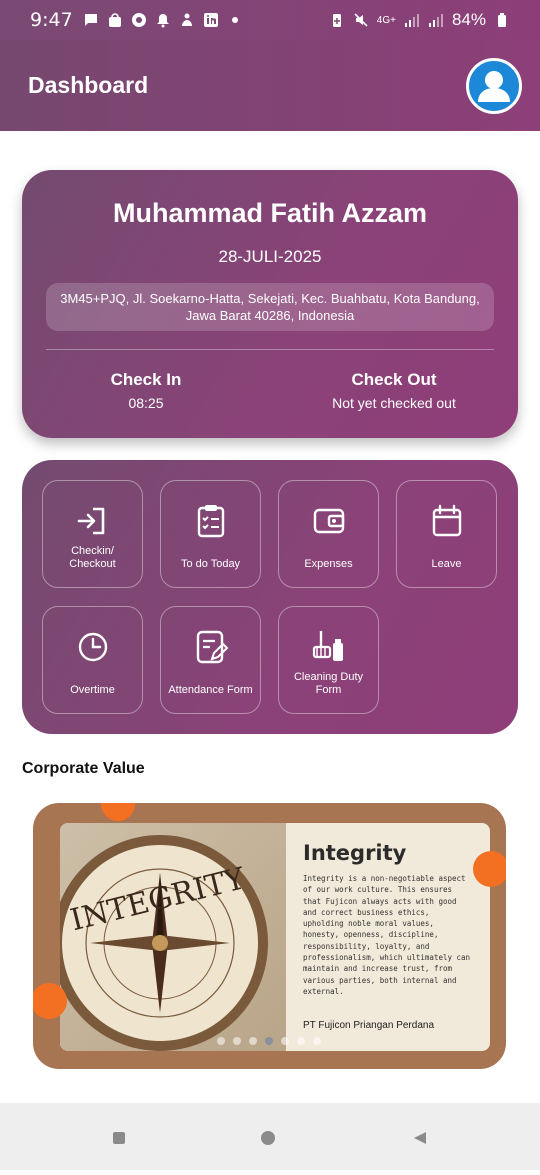  What do you see at coordinates (386, 20) in the screenshot?
I see `network-type: 4G+` at bounding box center [386, 20].